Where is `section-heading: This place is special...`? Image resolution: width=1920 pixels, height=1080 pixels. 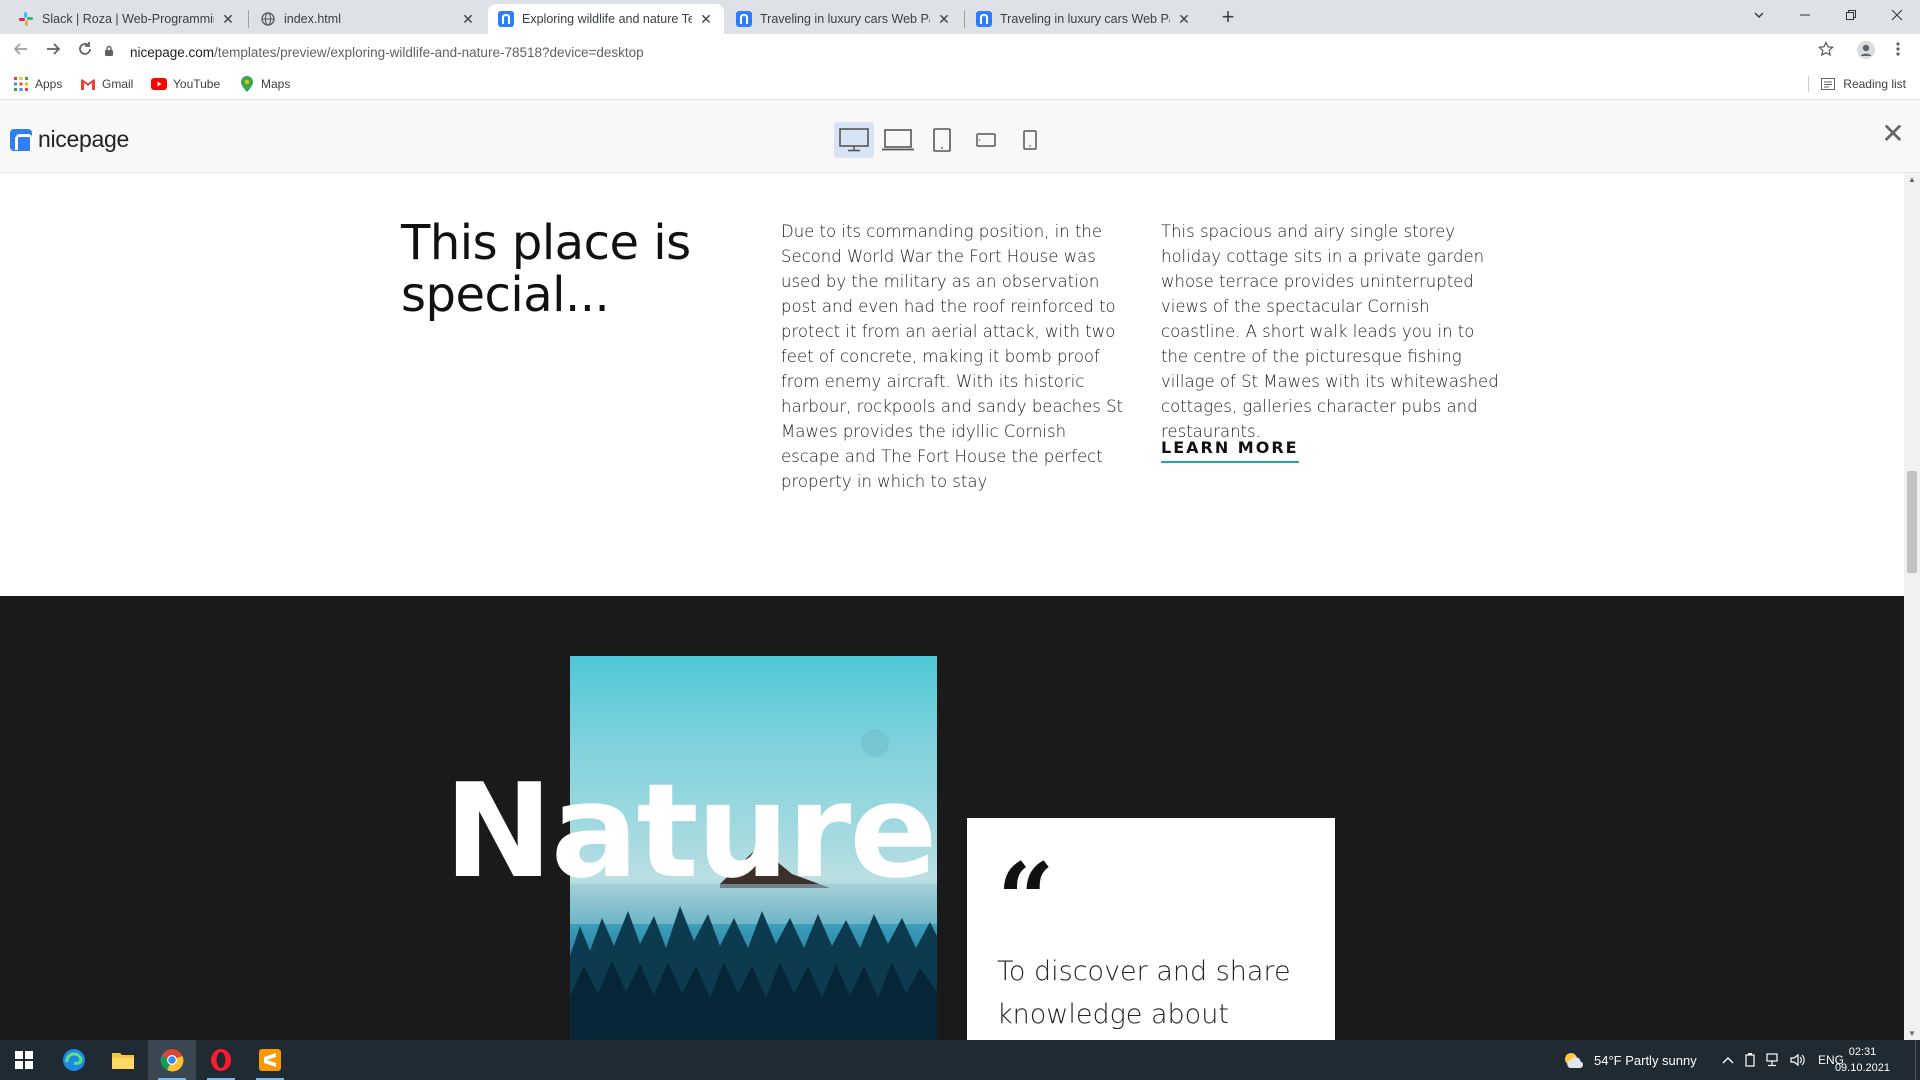 section-heading: This place is special... is located at coordinates (546, 269).